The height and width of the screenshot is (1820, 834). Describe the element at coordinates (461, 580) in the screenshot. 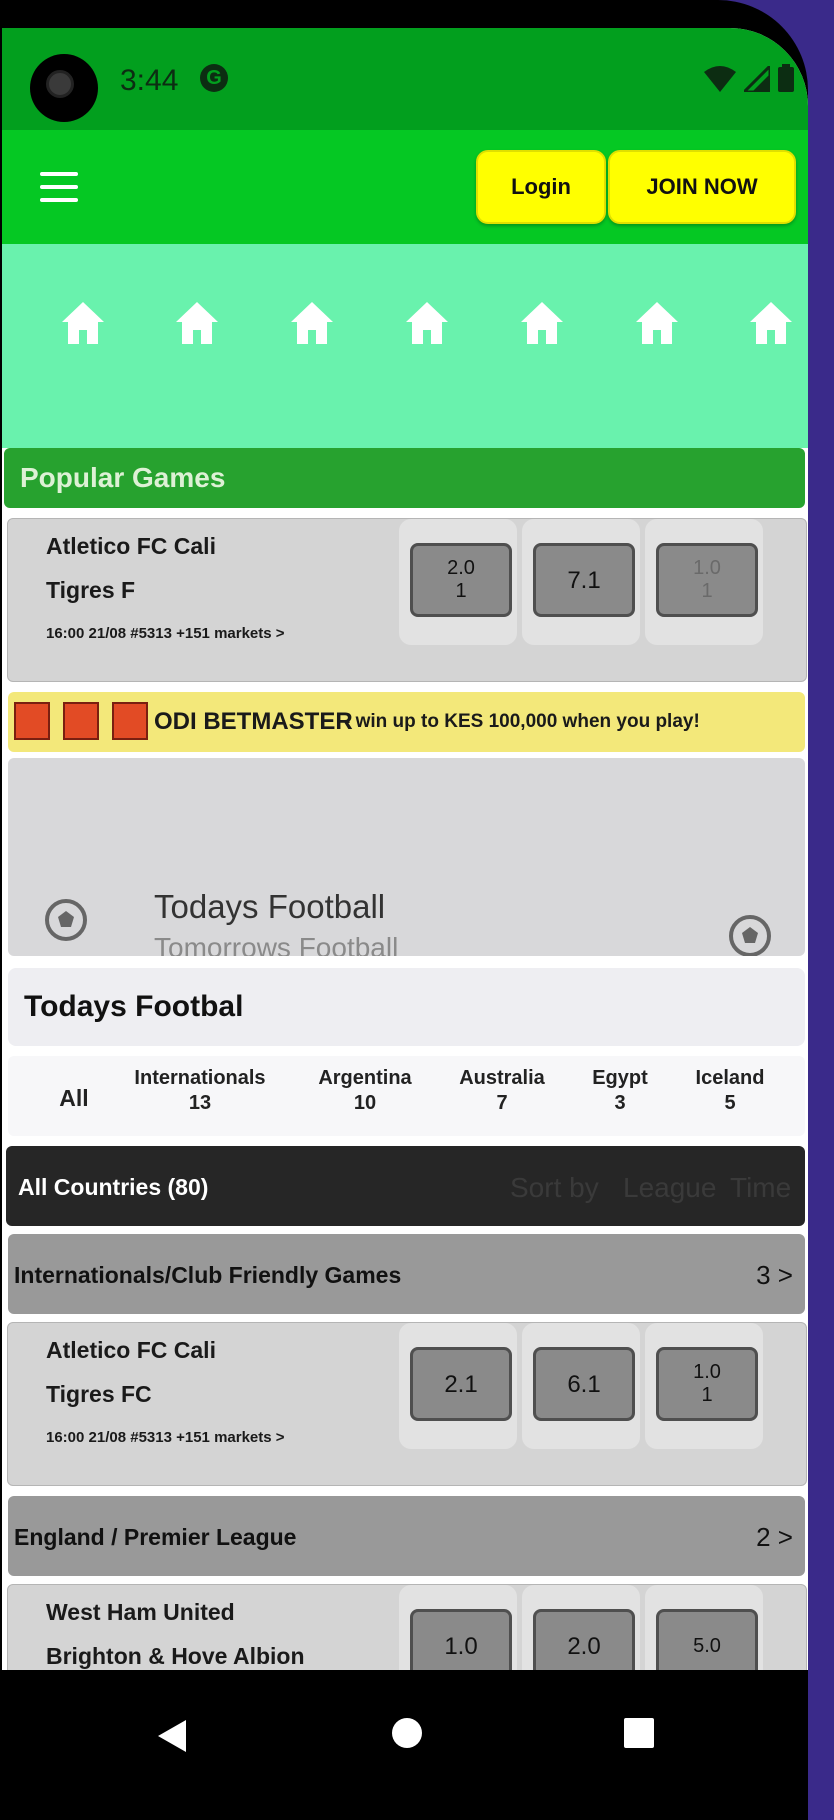

I see `odd-button-home: 2.0 1` at that location.